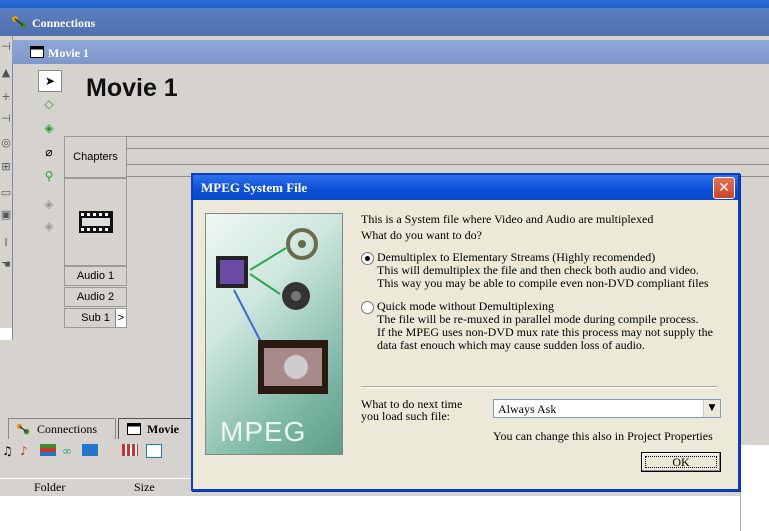 Image resolution: width=769 pixels, height=531 pixels. What do you see at coordinates (384, 22) in the screenshot?
I see `connections-titlebar: Connections` at bounding box center [384, 22].